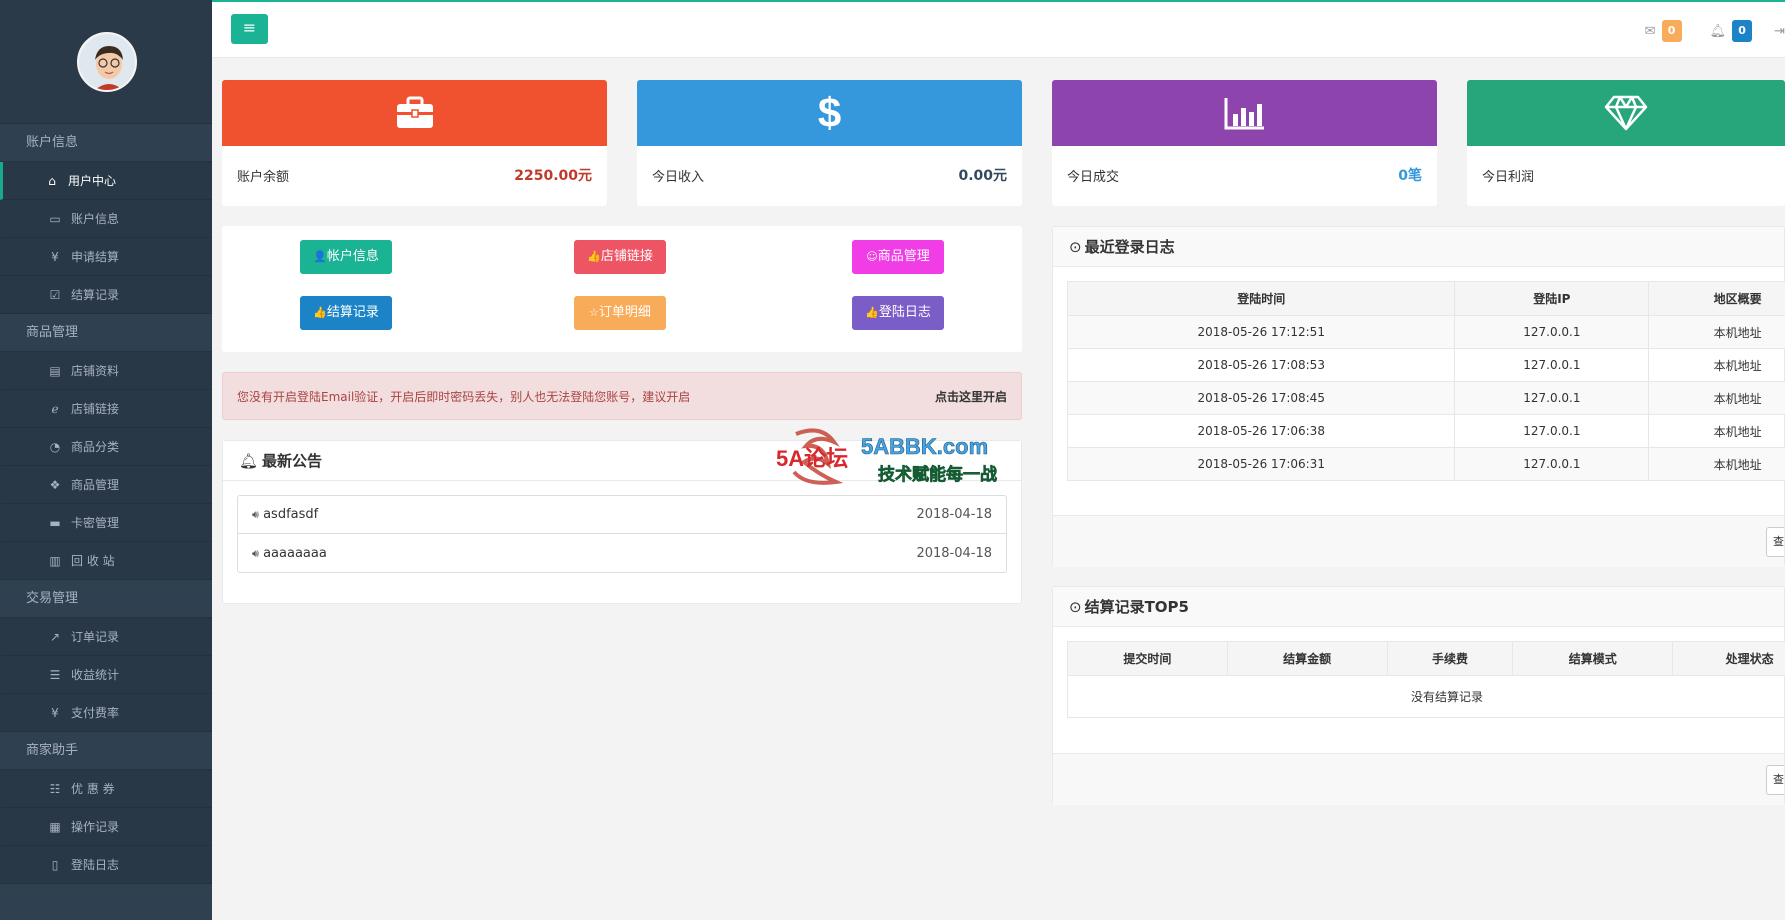 This screenshot has height=920, width=1785. What do you see at coordinates (1418, 247) in the screenshot?
I see `login-log-title: ⊙ 最近登录日志` at bounding box center [1418, 247].